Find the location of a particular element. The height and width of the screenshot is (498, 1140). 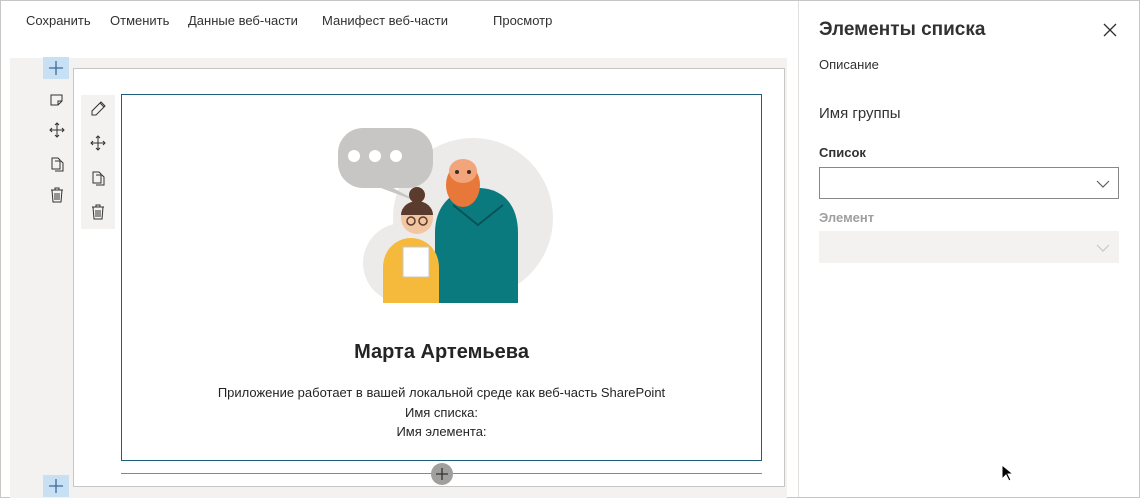

item-field-label: Элемент is located at coordinates (847, 217).